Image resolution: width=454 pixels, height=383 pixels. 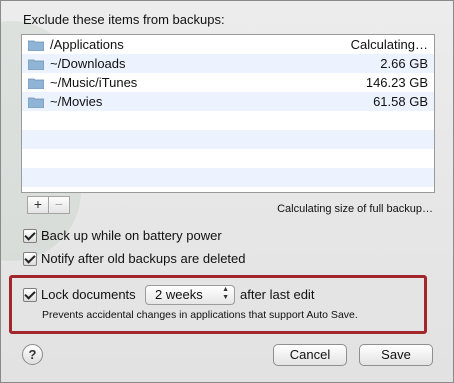 What do you see at coordinates (38, 205) in the screenshot?
I see `add-item-button: +` at bounding box center [38, 205].